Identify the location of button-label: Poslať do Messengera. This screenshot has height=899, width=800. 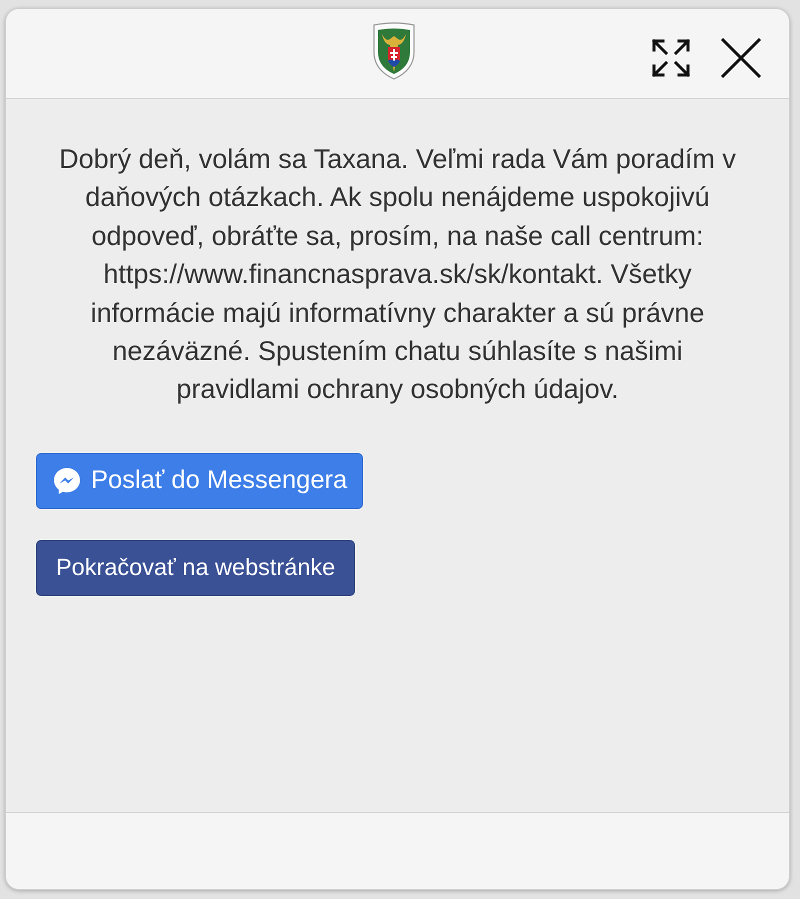
(219, 481).